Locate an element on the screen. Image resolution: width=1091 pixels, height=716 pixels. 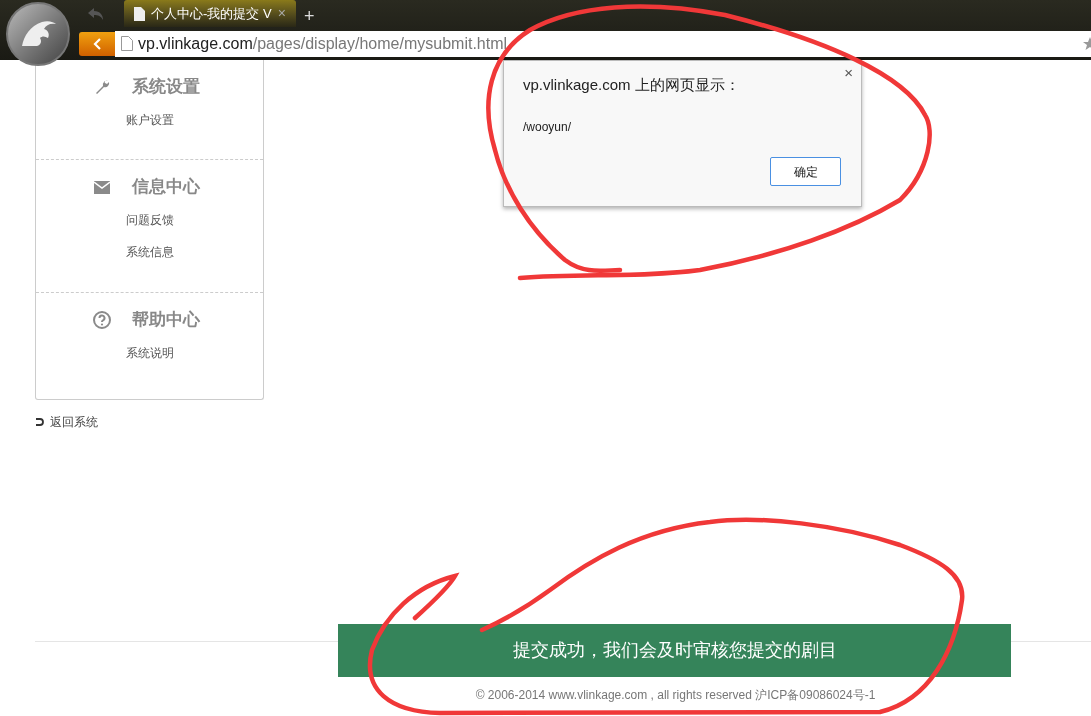
envelope-icon is located at coordinates (101, 187).